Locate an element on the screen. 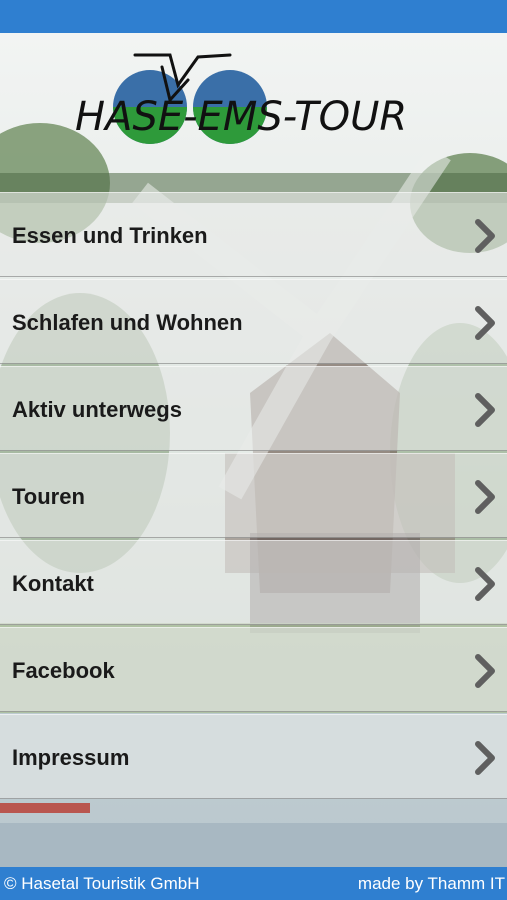 The image size is (507, 900). status-bar is located at coordinates (253, 16).